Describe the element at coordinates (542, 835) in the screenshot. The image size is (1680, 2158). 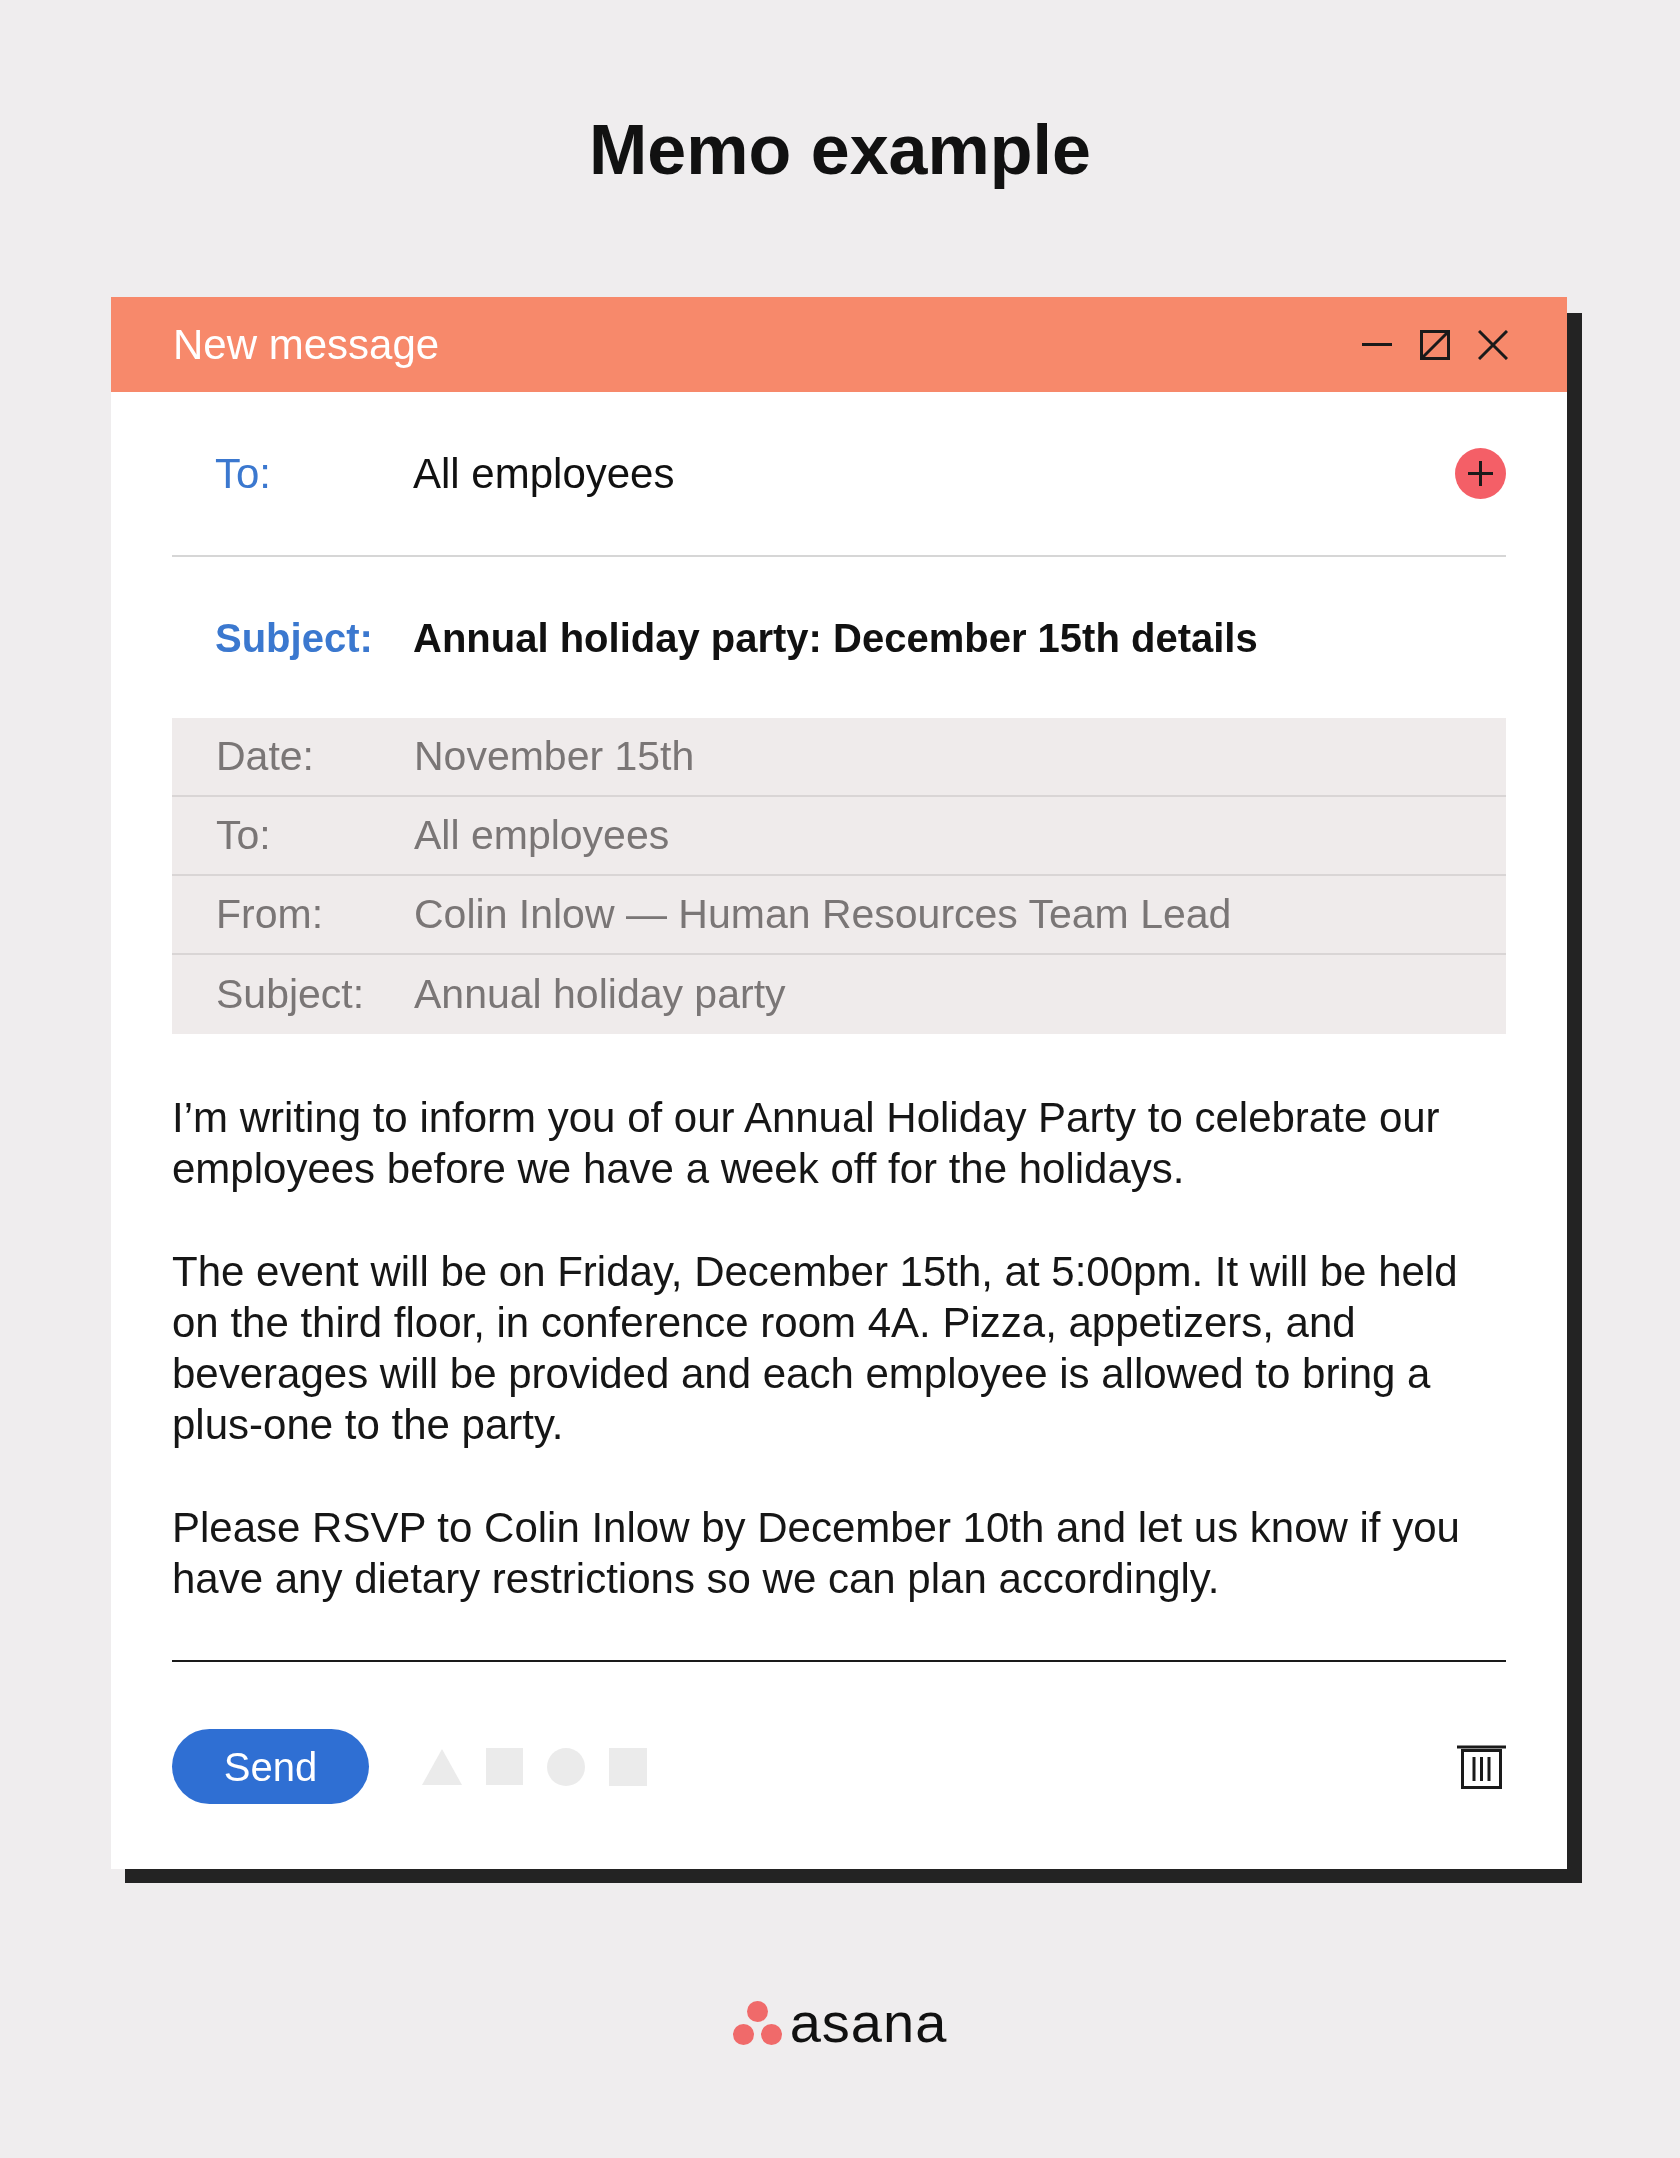
I see `memo-value: All employees` at that location.